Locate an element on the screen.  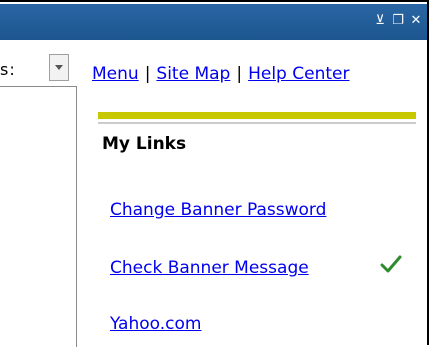
my-links-heading: My Links is located at coordinates (144, 144).